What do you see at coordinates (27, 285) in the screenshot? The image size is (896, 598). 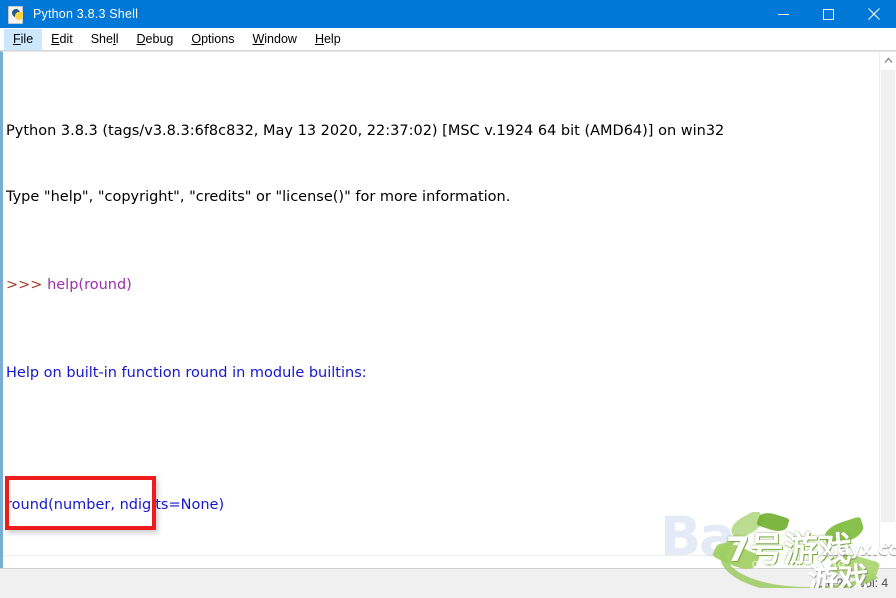 I see `prompt-marker: >>>` at bounding box center [27, 285].